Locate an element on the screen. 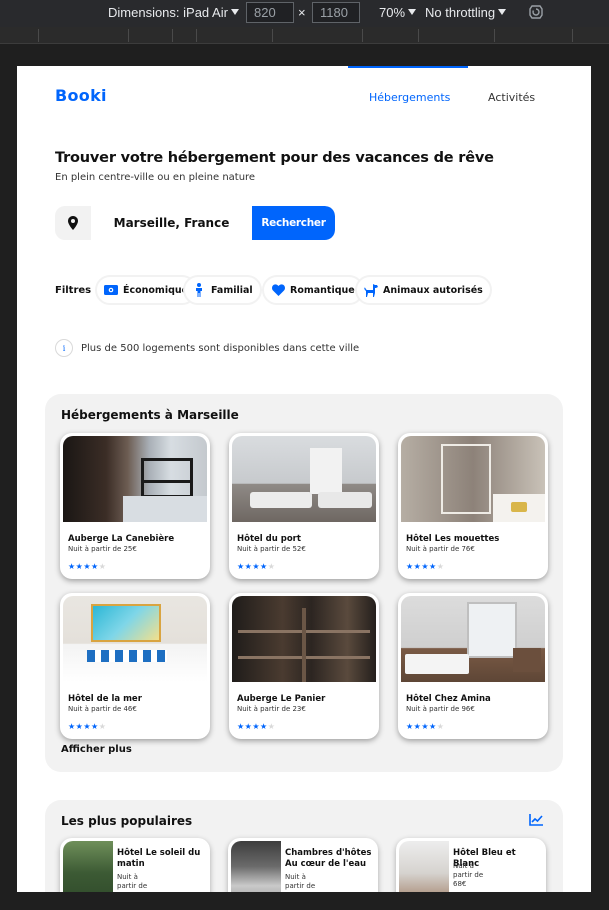 The height and width of the screenshot is (910, 609). rotate-icon is located at coordinates (536, 12).